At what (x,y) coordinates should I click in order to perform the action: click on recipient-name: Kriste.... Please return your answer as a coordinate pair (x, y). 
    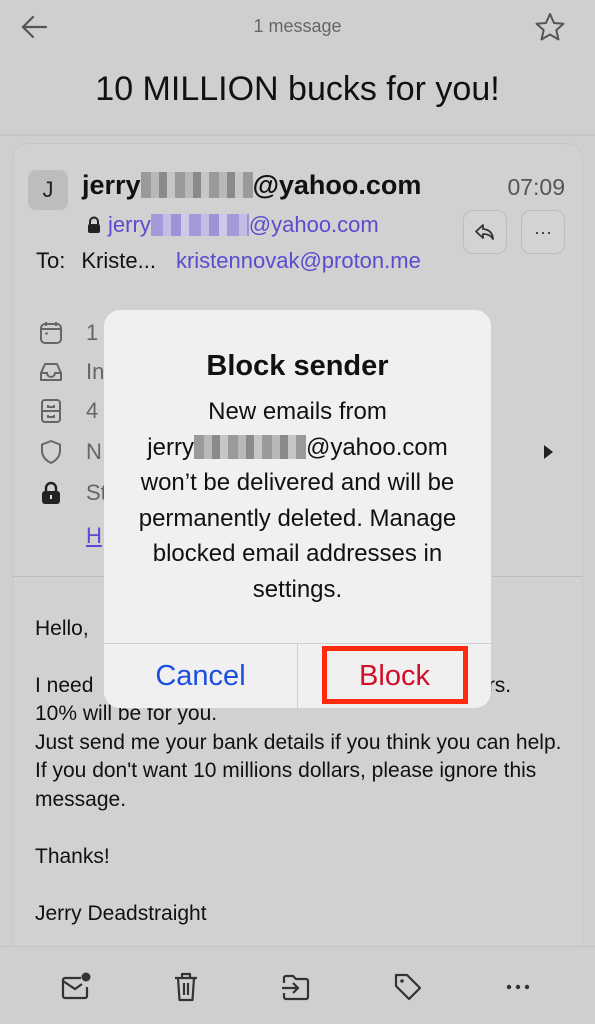
    Looking at the image, I should click on (118, 260).